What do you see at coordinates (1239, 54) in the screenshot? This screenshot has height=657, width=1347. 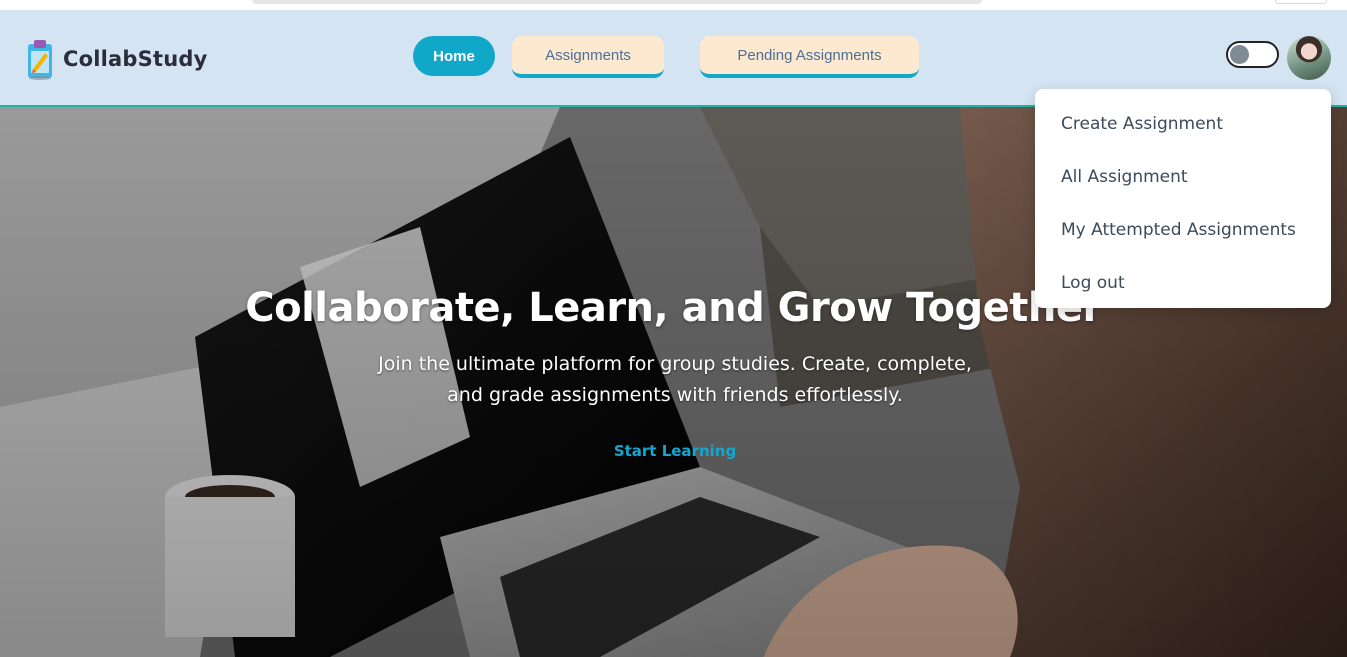 I see `toggle-knob` at bounding box center [1239, 54].